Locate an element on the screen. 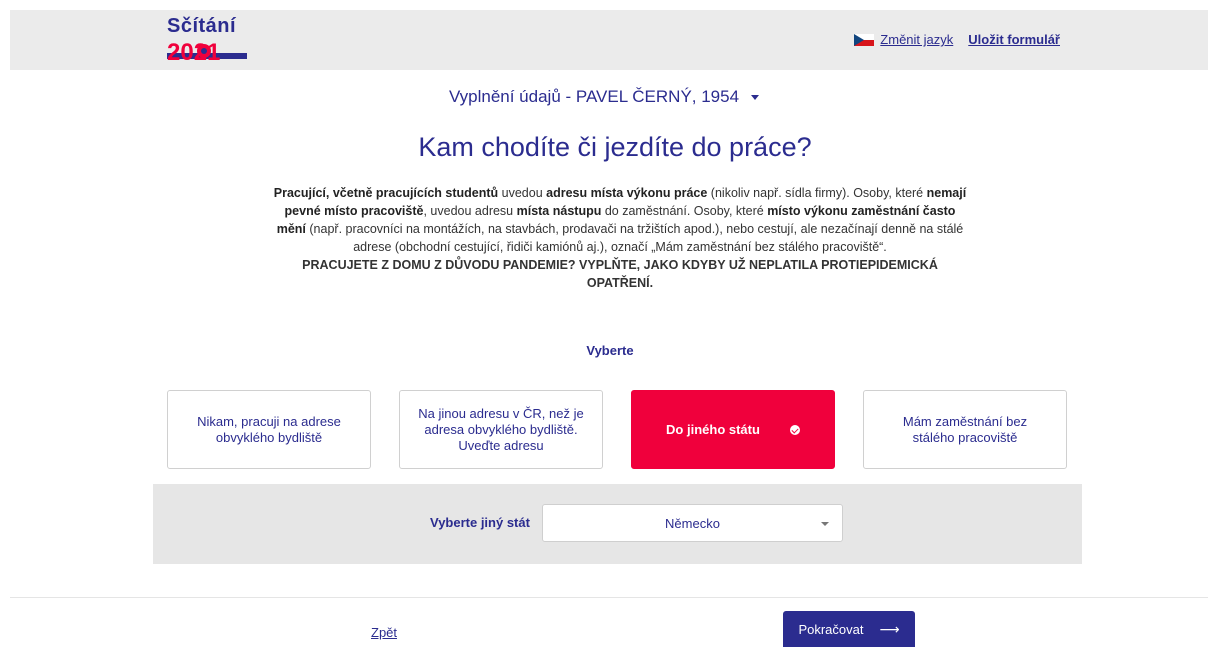 This screenshot has width=1208, height=647. instr-bold-3: adresu místa výkonu práce is located at coordinates (627, 193).